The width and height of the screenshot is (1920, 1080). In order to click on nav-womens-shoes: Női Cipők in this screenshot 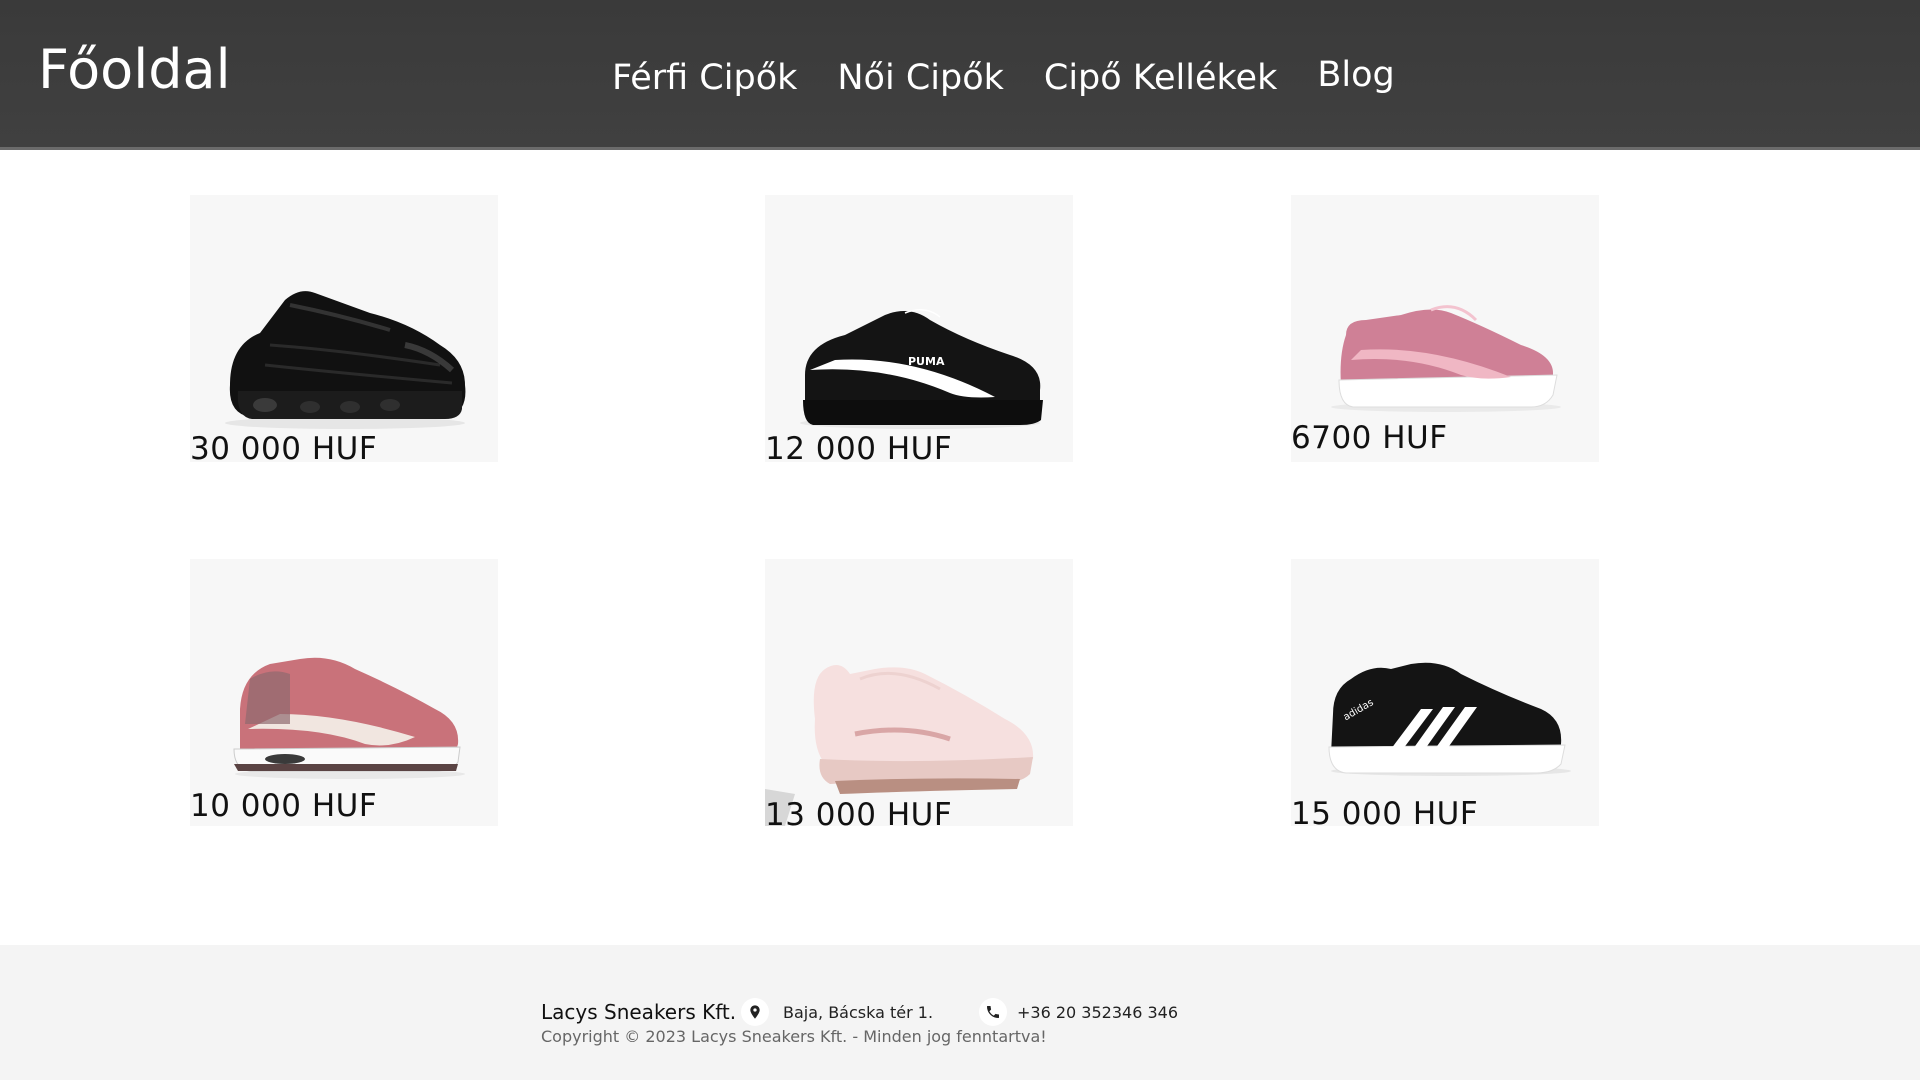, I will do `click(920, 78)`.